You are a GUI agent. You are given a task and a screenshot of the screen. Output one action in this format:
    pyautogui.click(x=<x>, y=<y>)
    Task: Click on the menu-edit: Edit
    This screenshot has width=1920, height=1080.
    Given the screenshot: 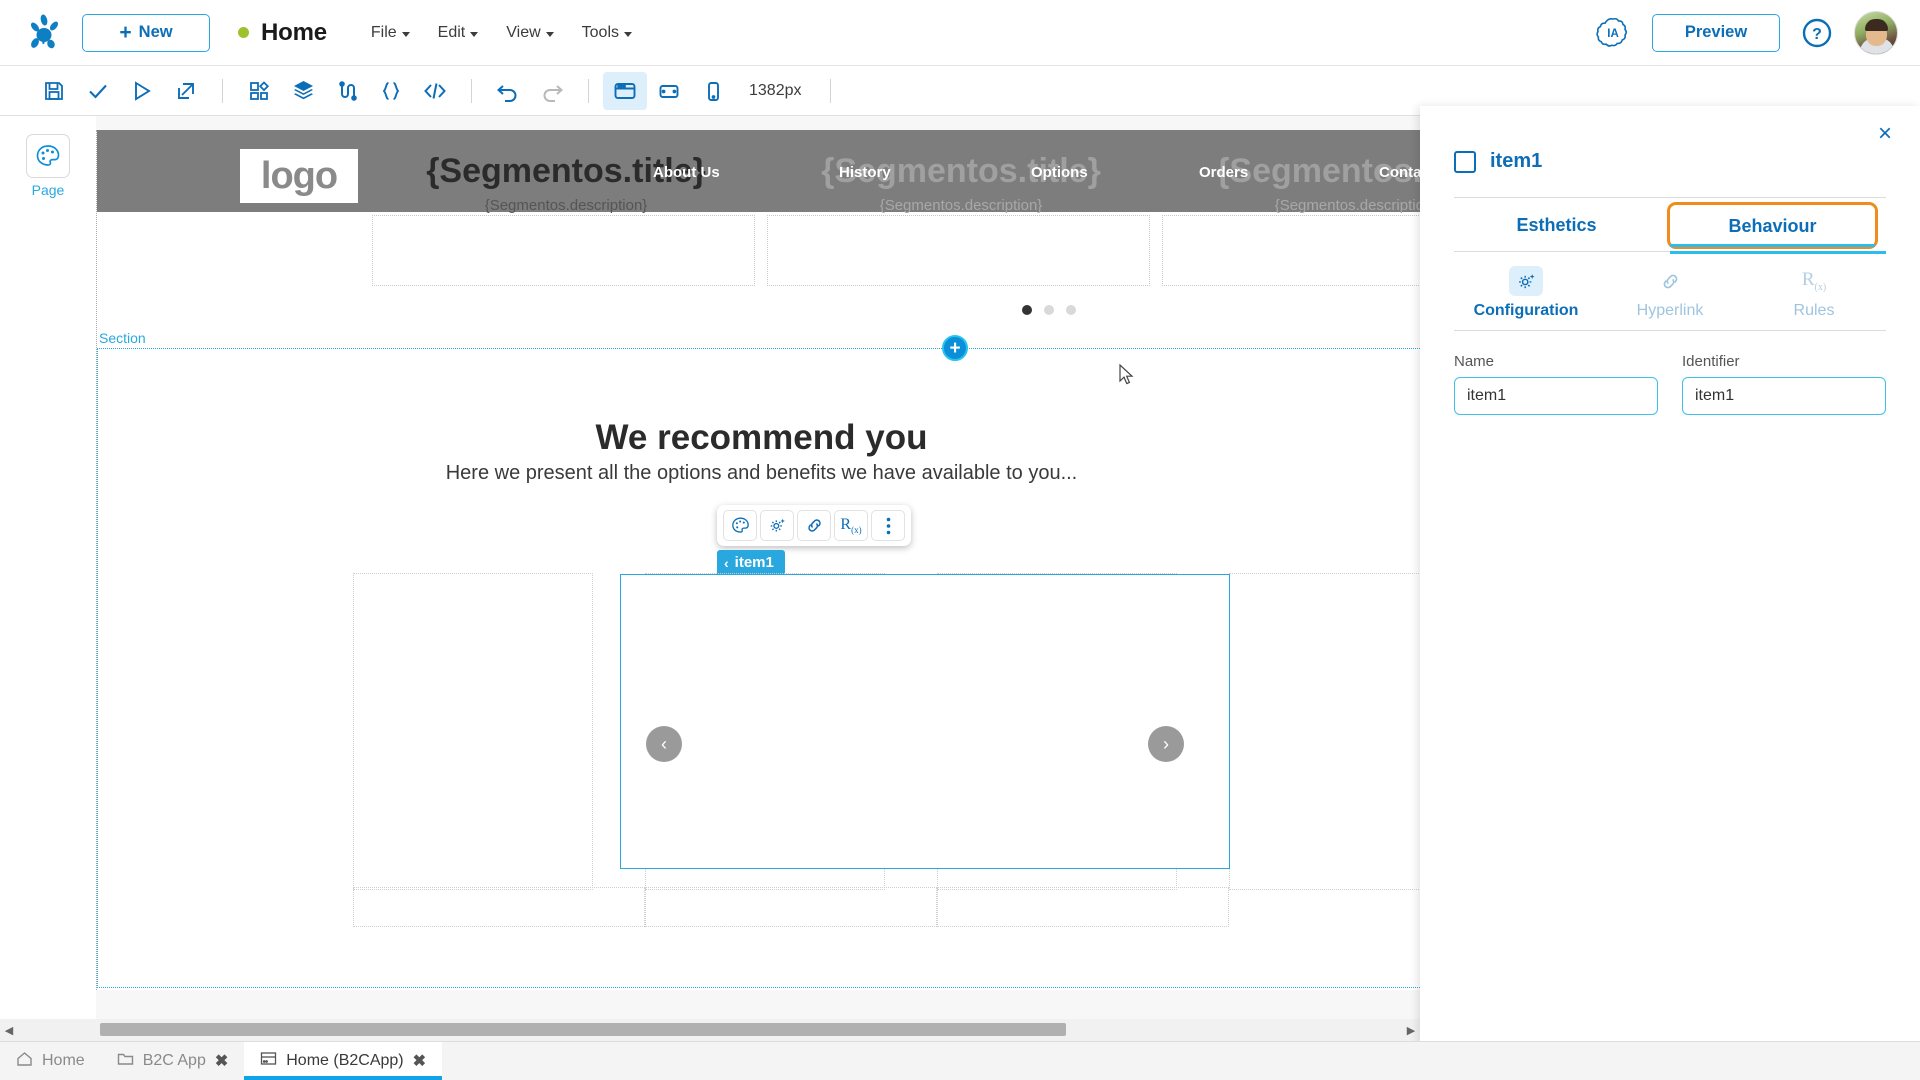 What is the action you would take?
    pyautogui.click(x=458, y=33)
    